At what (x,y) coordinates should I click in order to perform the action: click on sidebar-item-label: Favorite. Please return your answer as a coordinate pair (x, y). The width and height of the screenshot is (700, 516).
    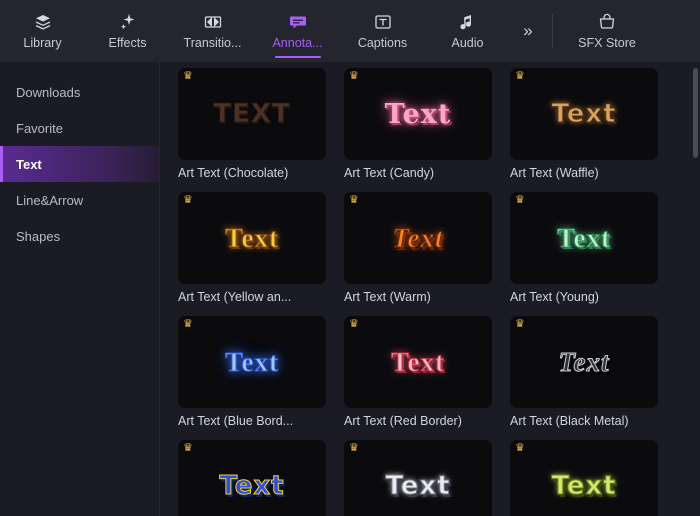
    Looking at the image, I should click on (39, 128).